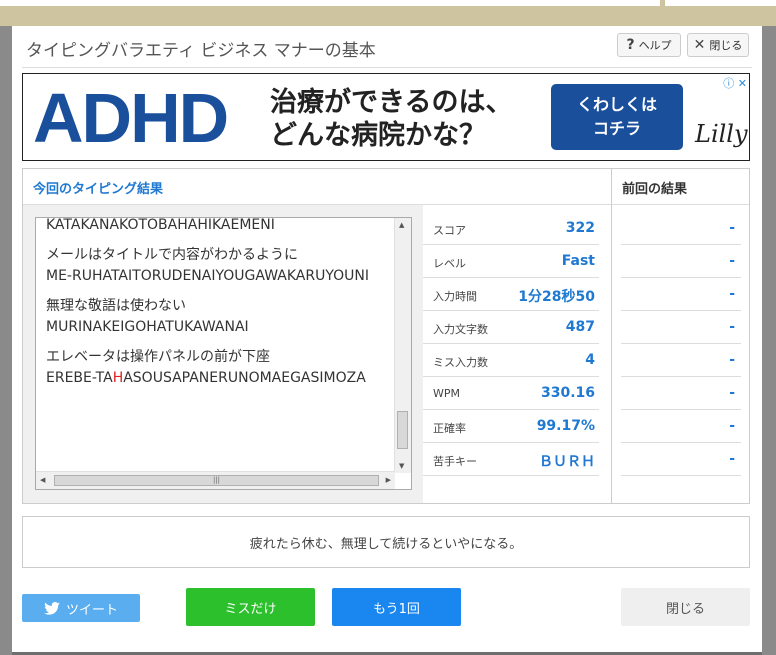  Describe the element at coordinates (511, 361) in the screenshot. I see `stat-row-misses: ミス入力数 4` at that location.